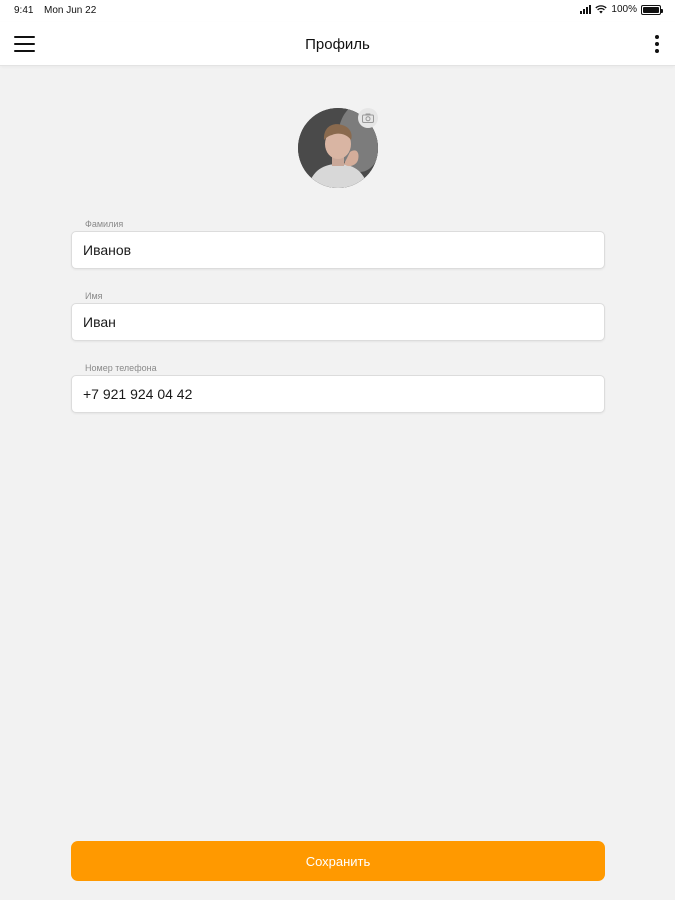 The image size is (675, 900). I want to click on battery-level, so click(651, 9).